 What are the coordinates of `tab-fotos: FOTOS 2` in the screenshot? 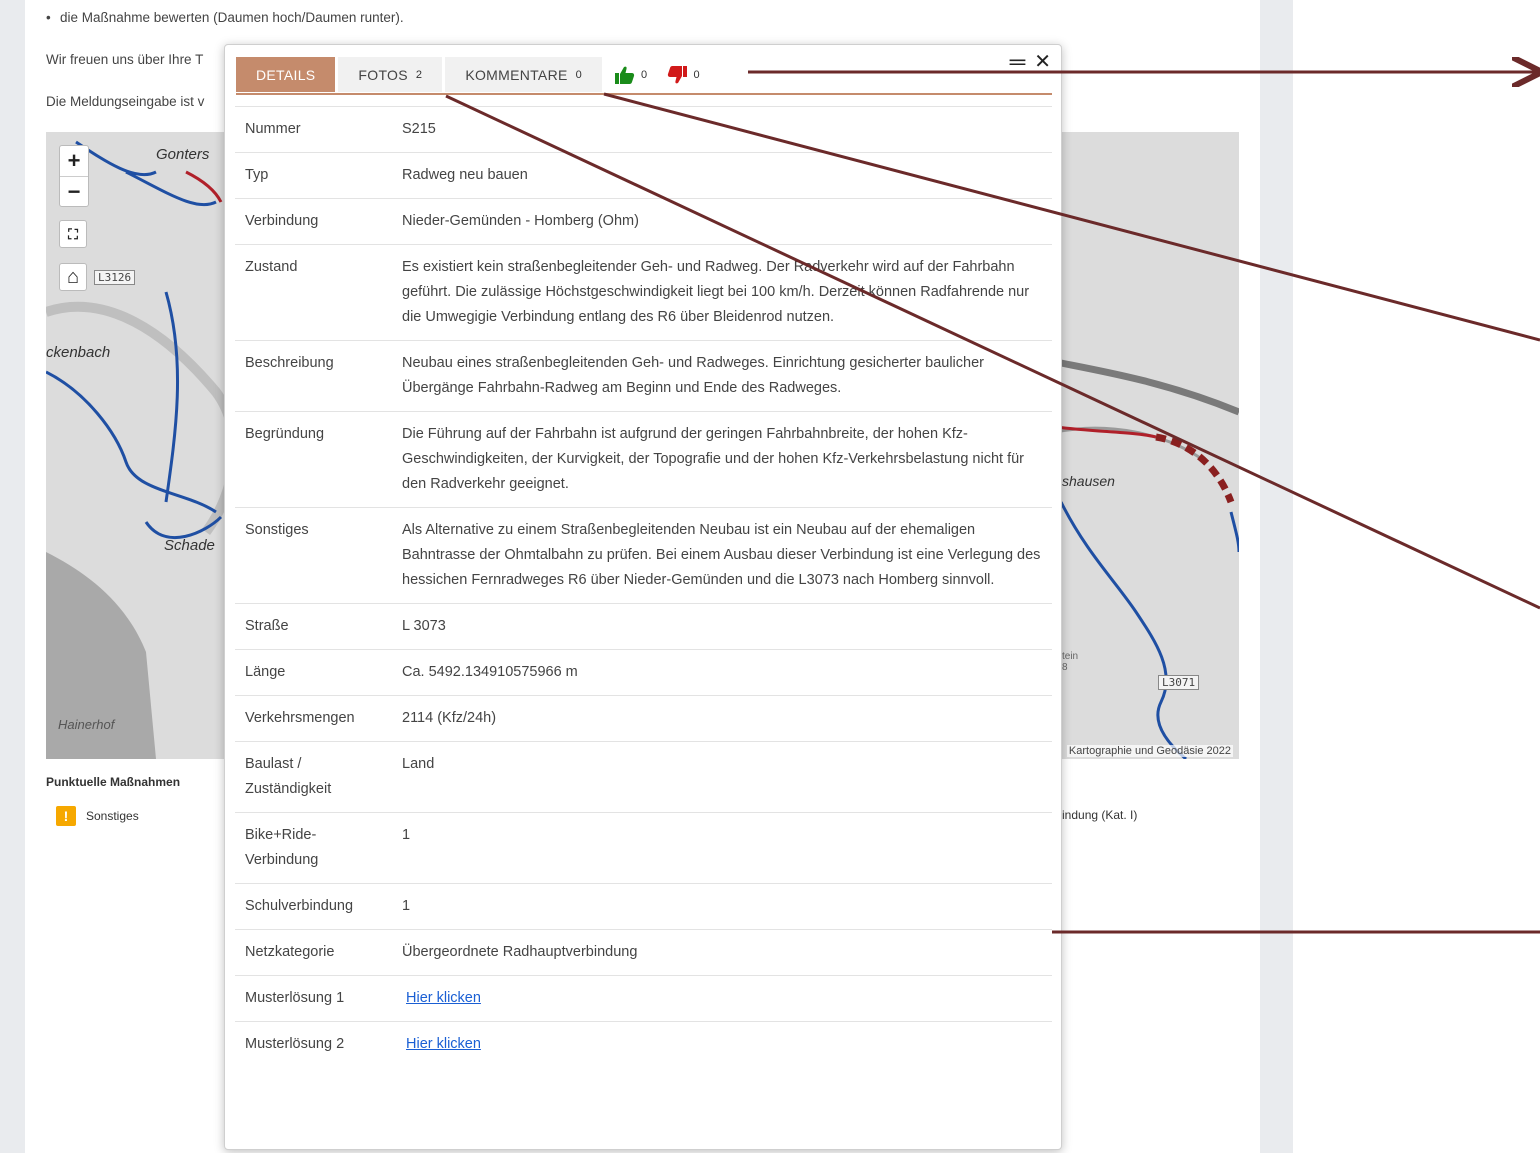 It's located at (390, 74).